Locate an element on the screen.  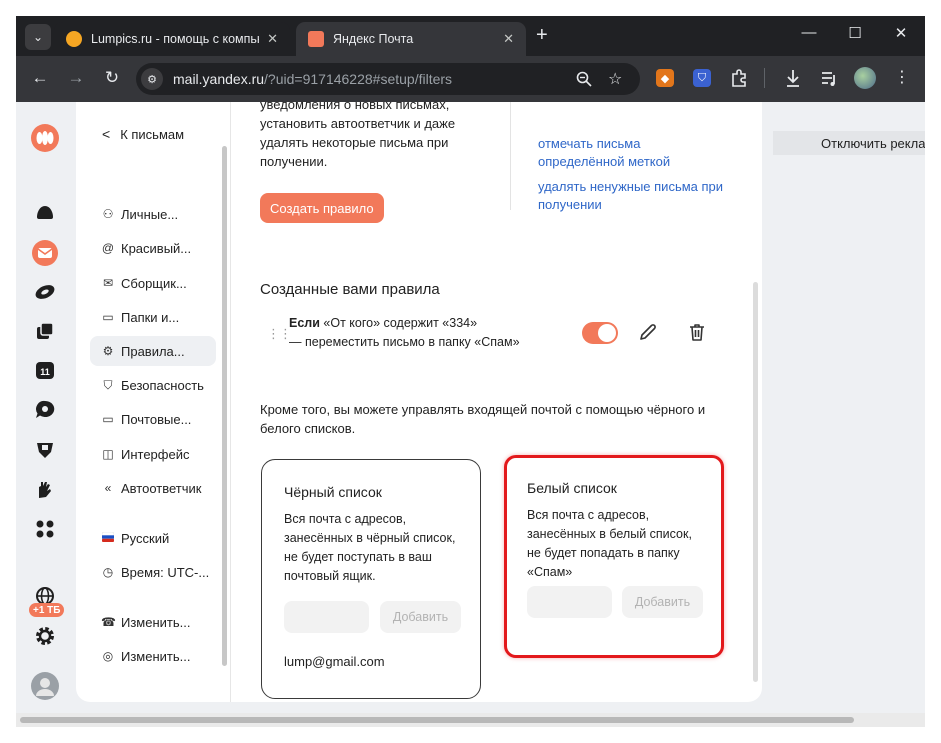
minimize-button: — is located at coordinates (809, 32).